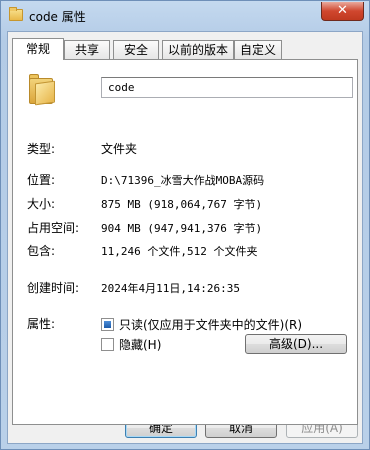  What do you see at coordinates (57, 17) in the screenshot?
I see `window-title: code 属性` at bounding box center [57, 17].